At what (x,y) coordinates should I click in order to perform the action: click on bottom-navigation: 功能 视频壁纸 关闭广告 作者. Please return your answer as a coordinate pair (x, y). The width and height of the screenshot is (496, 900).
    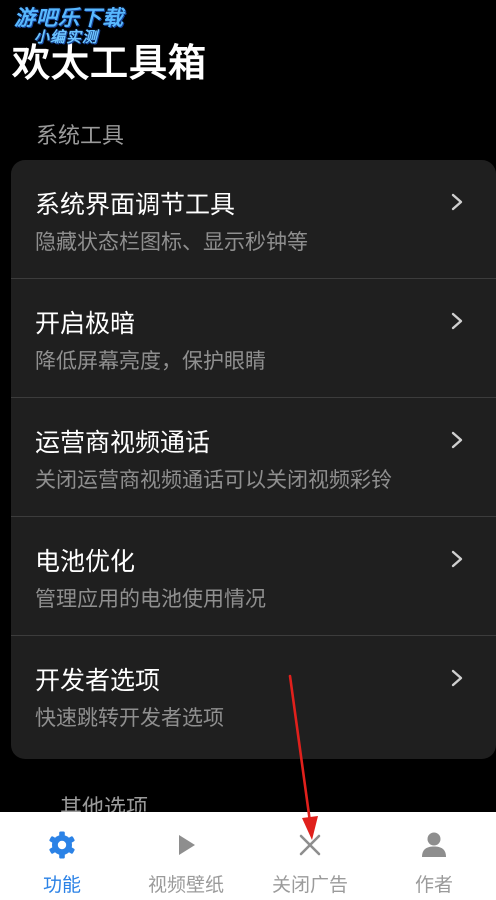
    Looking at the image, I should click on (248, 856).